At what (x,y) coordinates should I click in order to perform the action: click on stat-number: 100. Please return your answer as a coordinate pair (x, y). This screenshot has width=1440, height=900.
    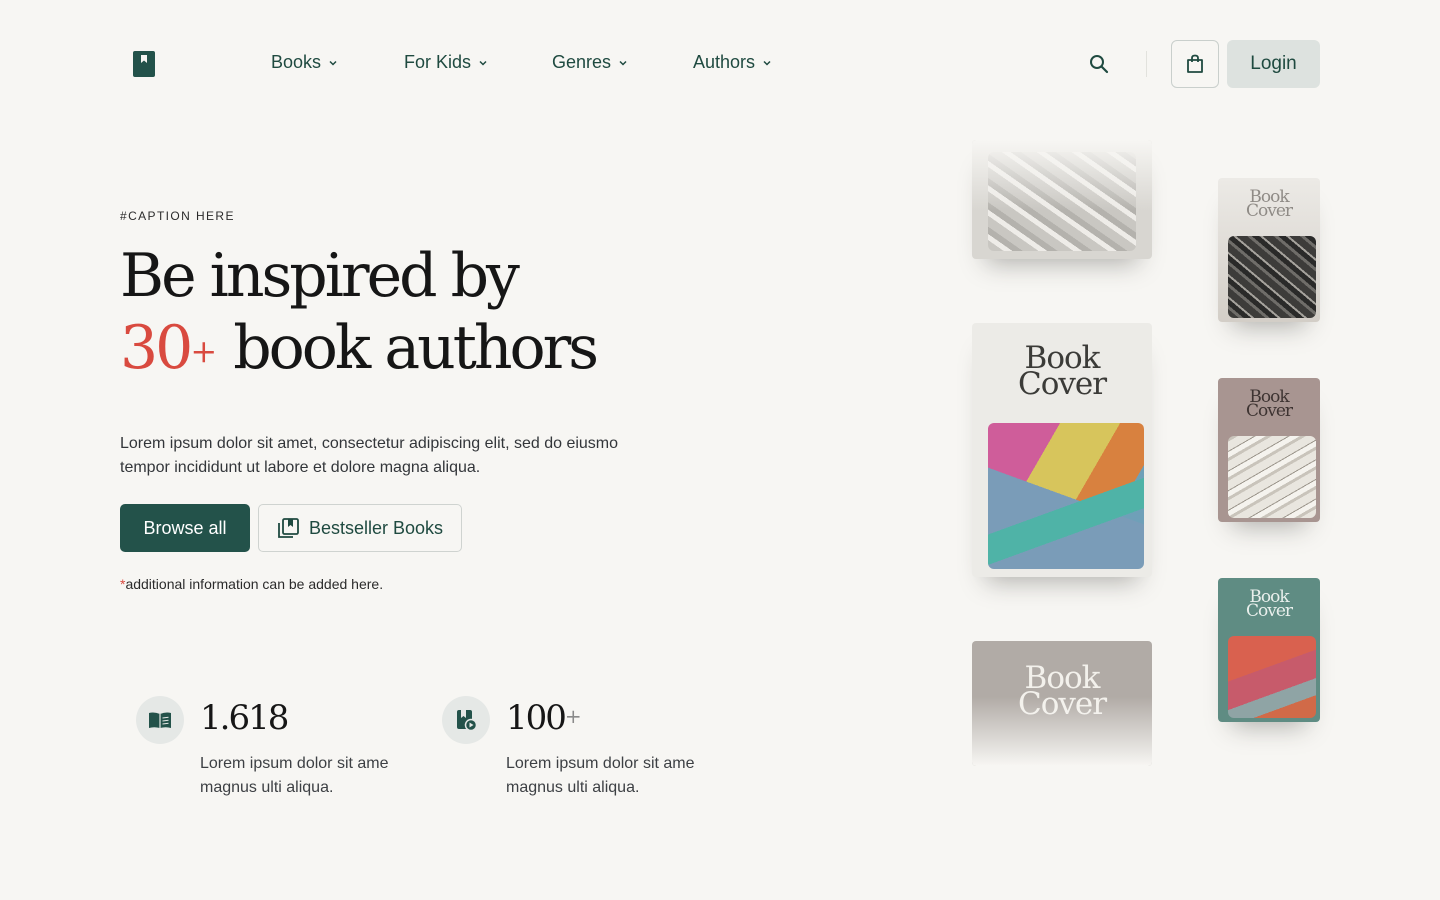
    Looking at the image, I should click on (536, 718).